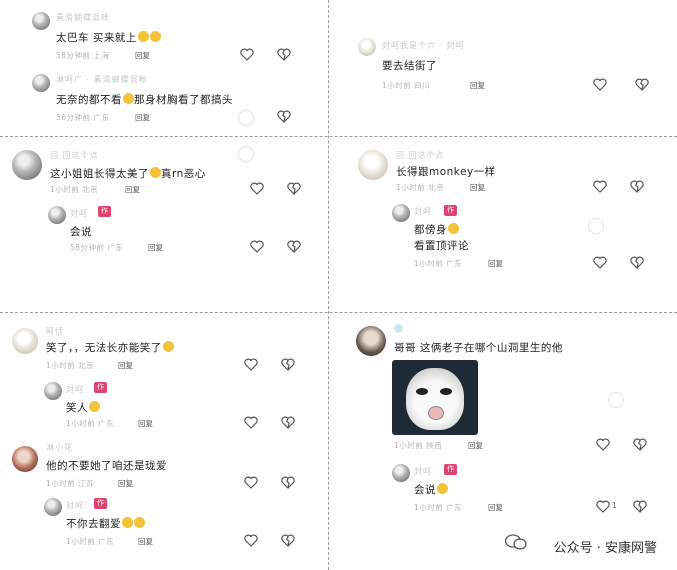 The height and width of the screenshot is (570, 677). Describe the element at coordinates (59, 447) in the screenshot. I see `username: 淋小花` at that location.